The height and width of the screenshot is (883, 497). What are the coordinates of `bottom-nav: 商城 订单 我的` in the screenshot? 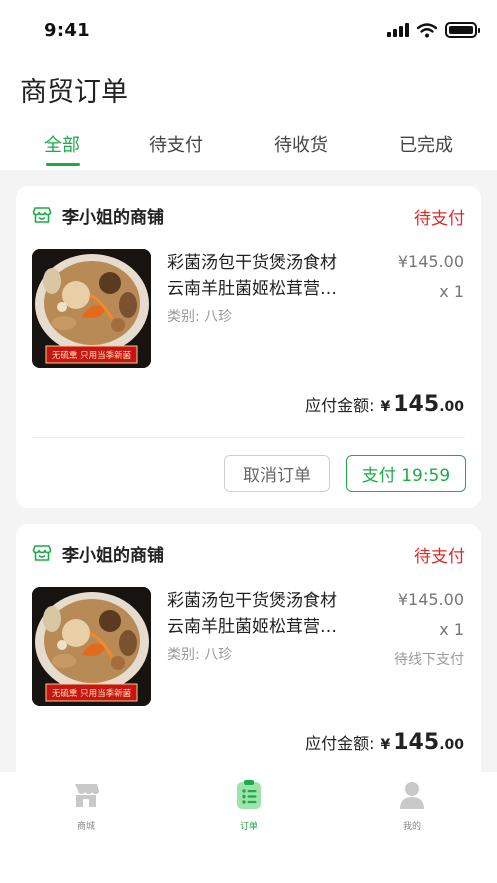 It's located at (248, 827).